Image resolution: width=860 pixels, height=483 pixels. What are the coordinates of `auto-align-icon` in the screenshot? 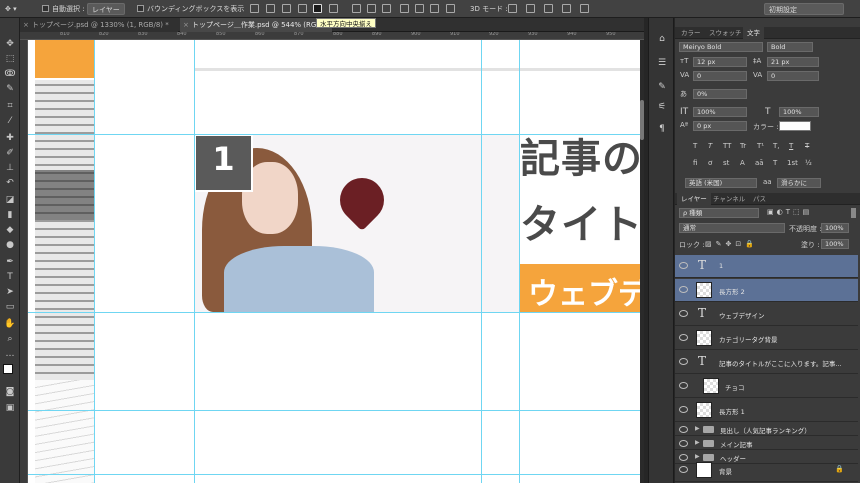 It's located at (450, 8).